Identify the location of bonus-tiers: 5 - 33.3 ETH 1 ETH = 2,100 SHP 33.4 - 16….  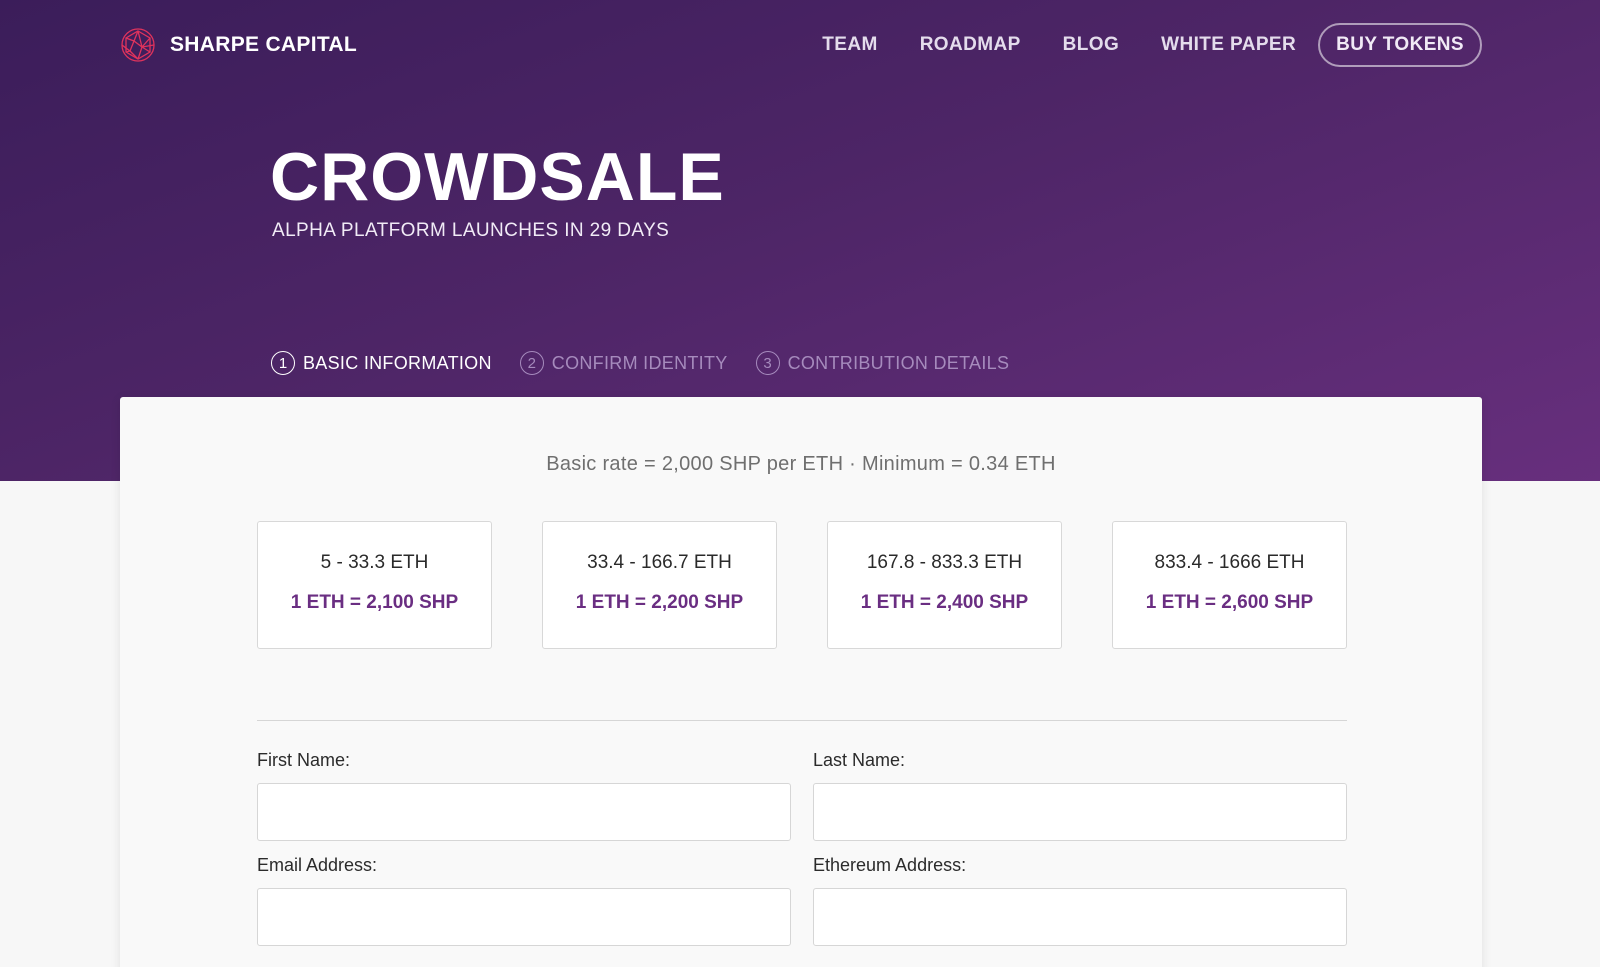
(802, 585).